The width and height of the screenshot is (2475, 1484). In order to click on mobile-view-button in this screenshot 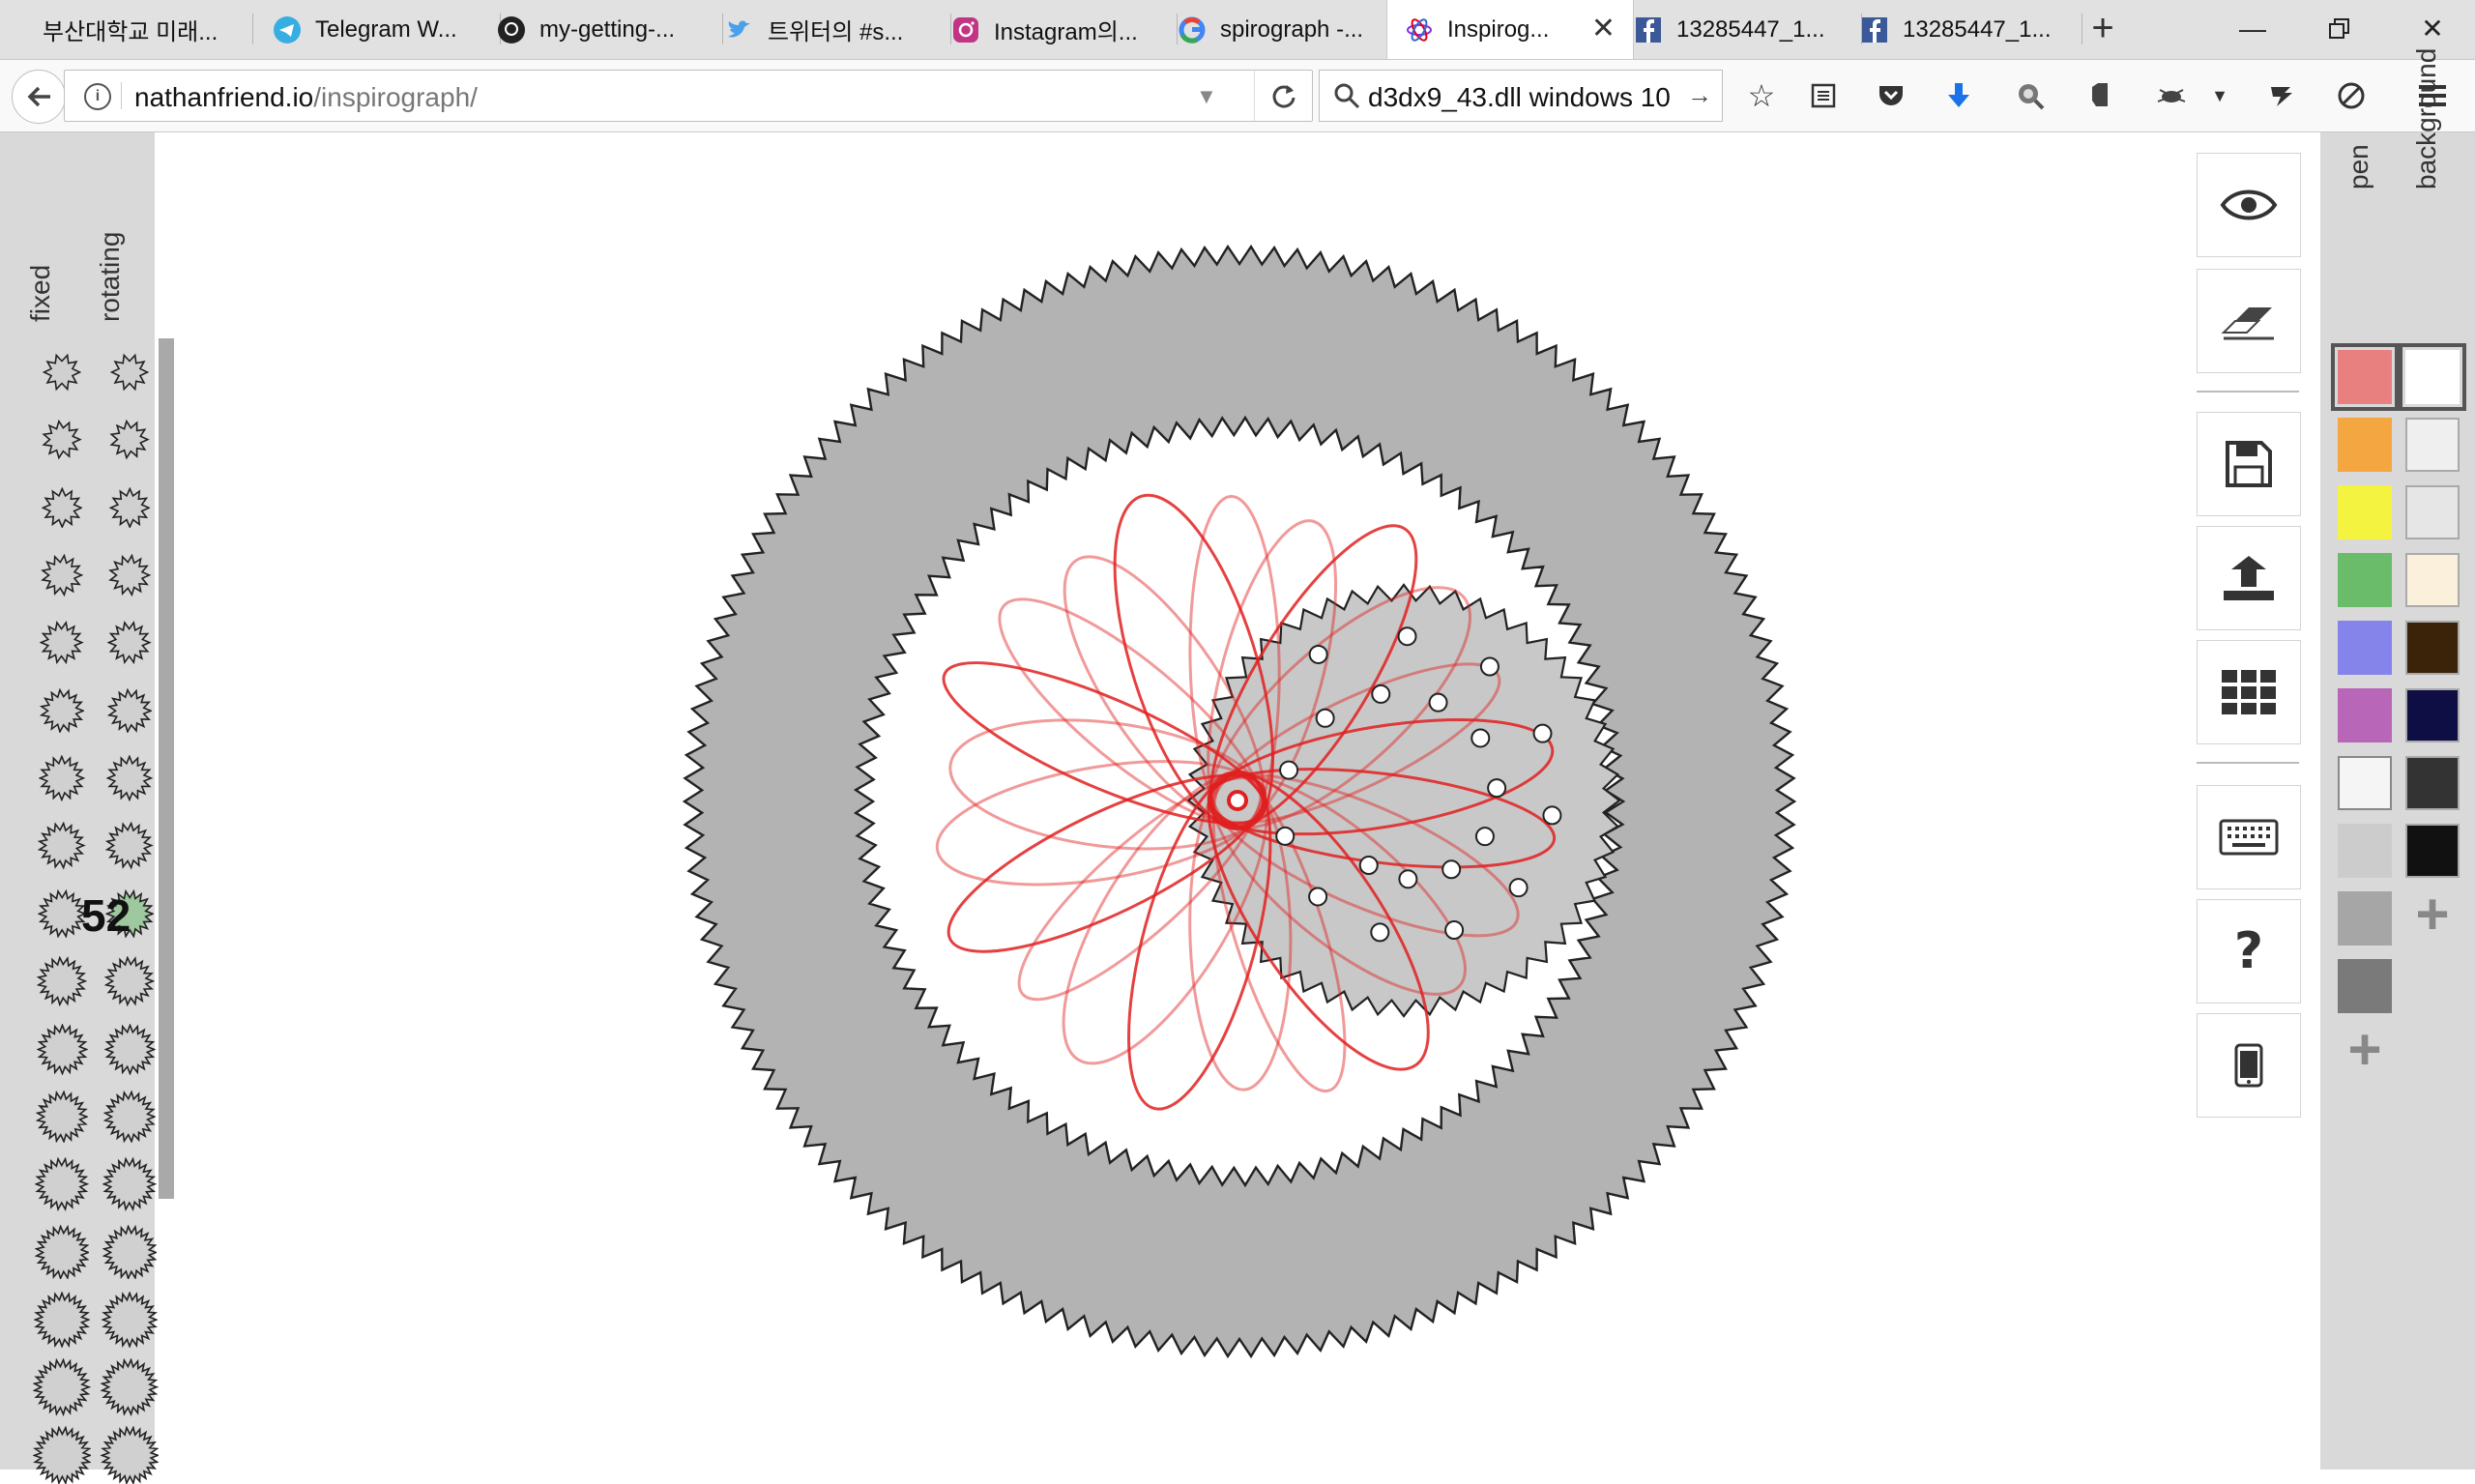, I will do `click(2249, 1065)`.